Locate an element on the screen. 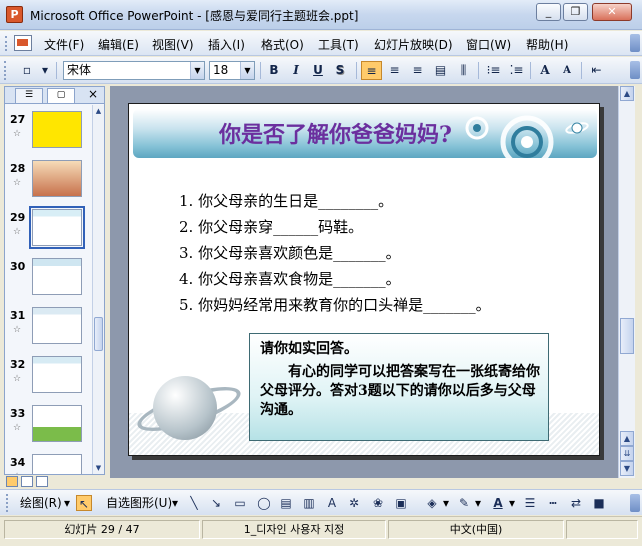 The height and width of the screenshot is (546, 642). bold-button: B is located at coordinates (274, 70).